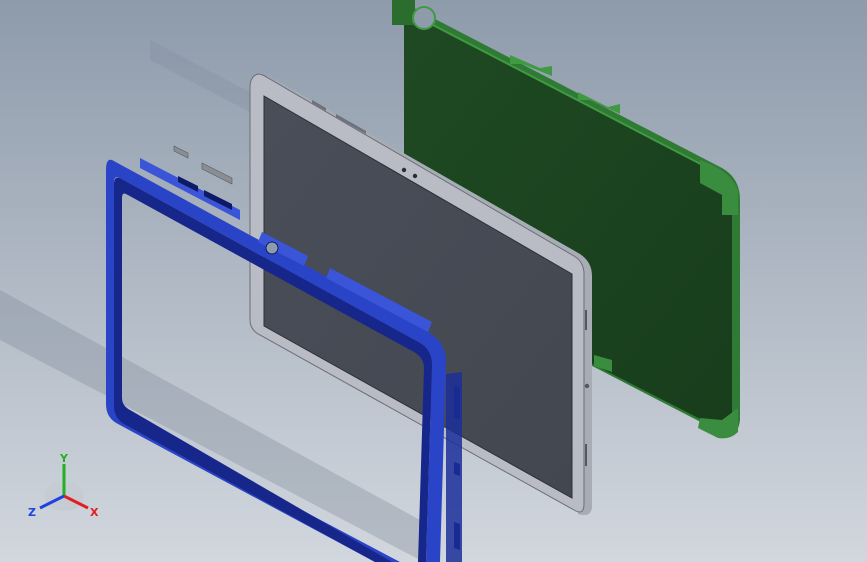 The height and width of the screenshot is (562, 867). Describe the element at coordinates (272, 248) in the screenshot. I see `bezel-camera-hole` at that location.